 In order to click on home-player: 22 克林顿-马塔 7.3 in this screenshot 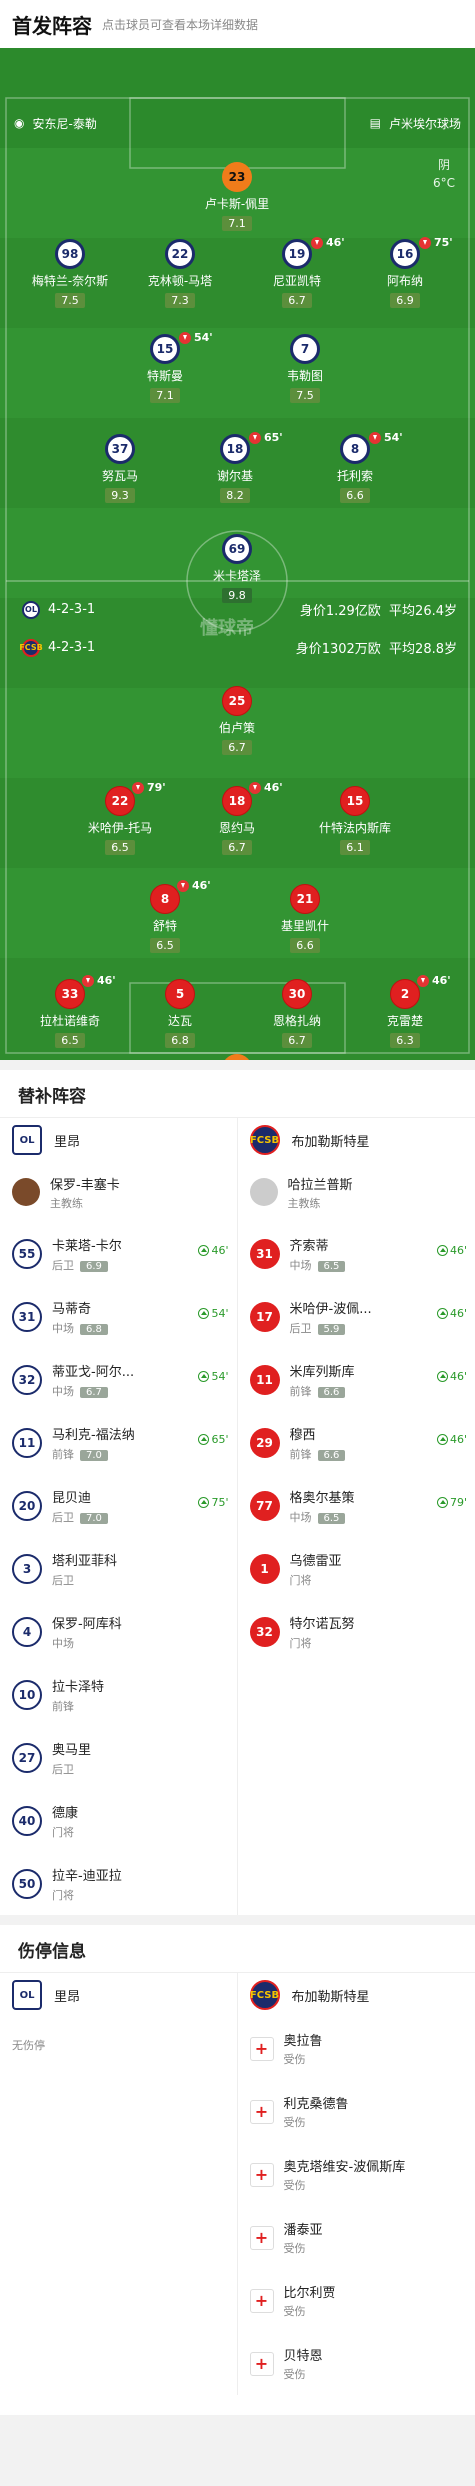, I will do `click(180, 273)`.